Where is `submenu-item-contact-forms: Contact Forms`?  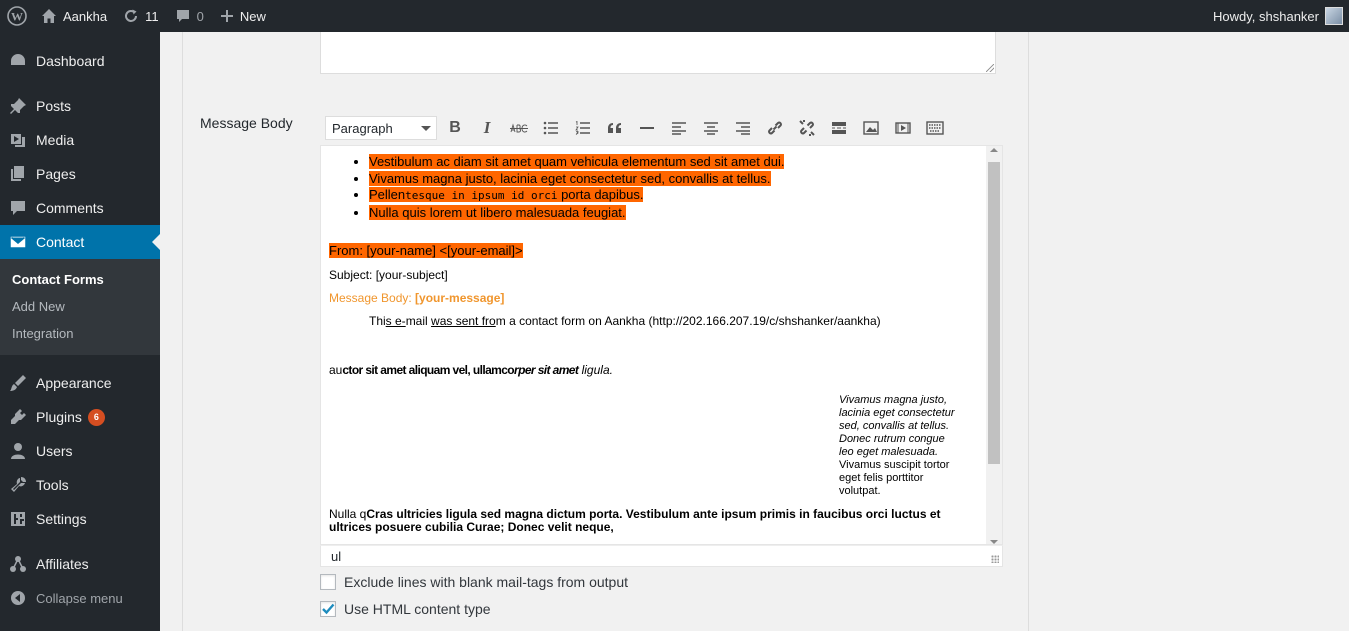 submenu-item-contact-forms: Contact Forms is located at coordinates (58, 279).